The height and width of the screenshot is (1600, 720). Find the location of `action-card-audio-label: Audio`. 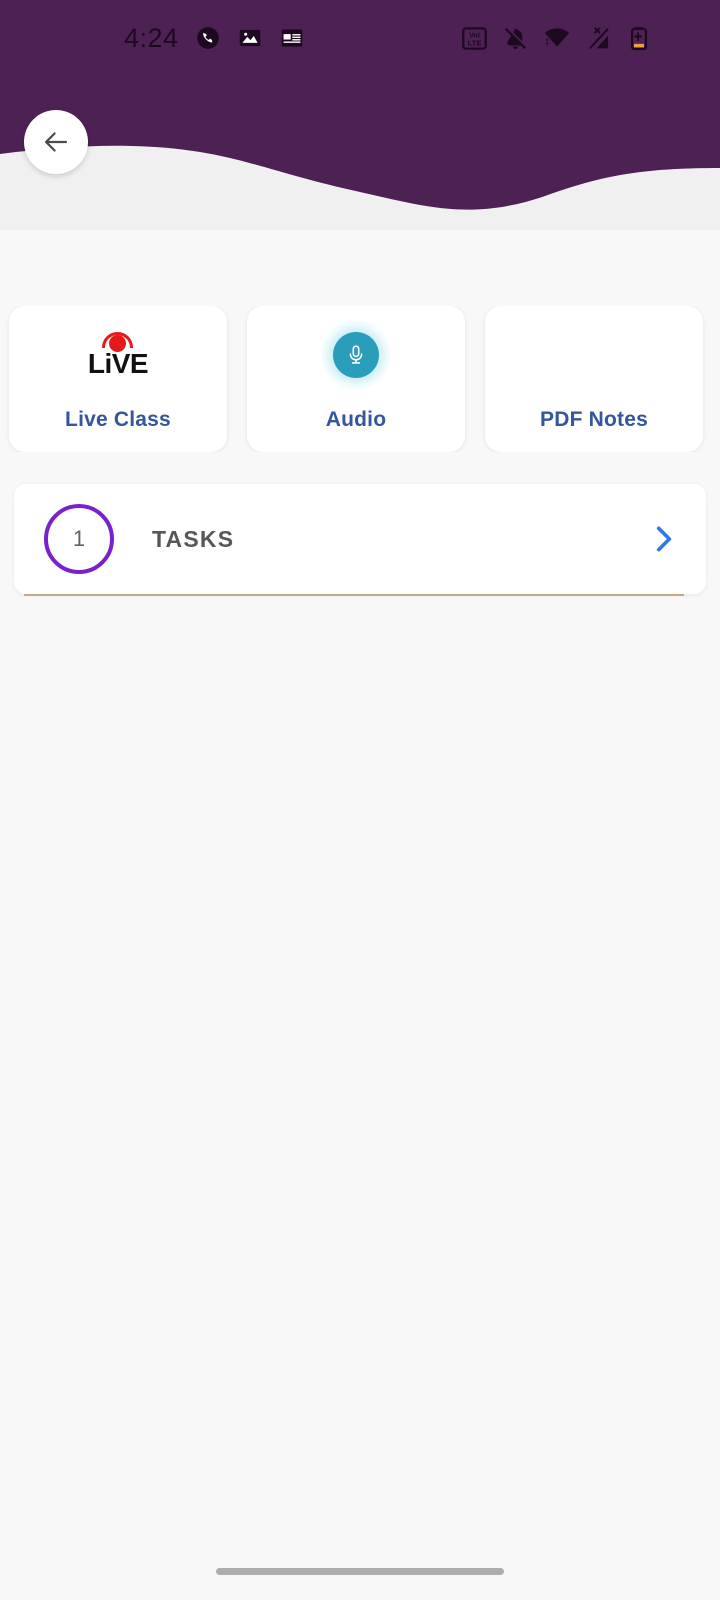

action-card-audio-label: Audio is located at coordinates (356, 419).